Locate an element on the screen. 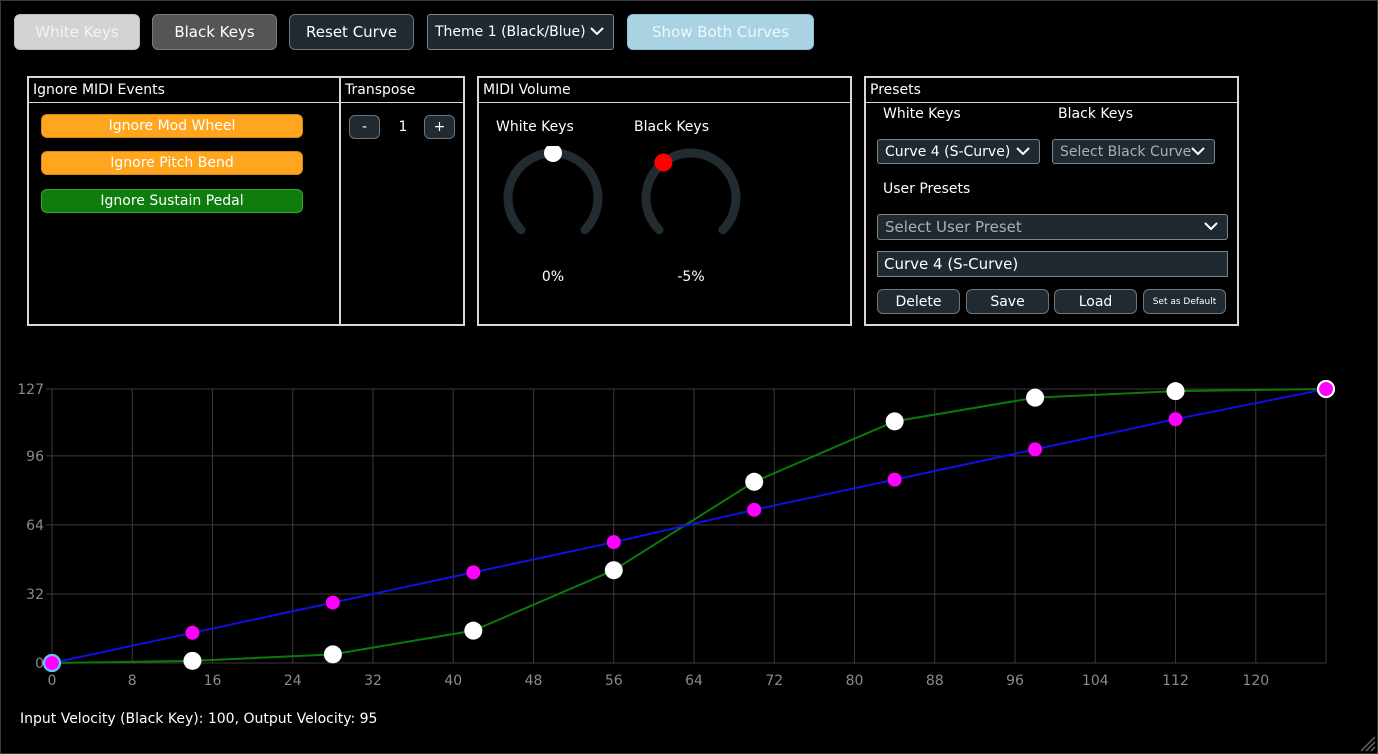 This screenshot has width=1378, height=754. midi-volume-panel: MIDI Volume White Keys Black Keys 0% -5% is located at coordinates (664, 201).